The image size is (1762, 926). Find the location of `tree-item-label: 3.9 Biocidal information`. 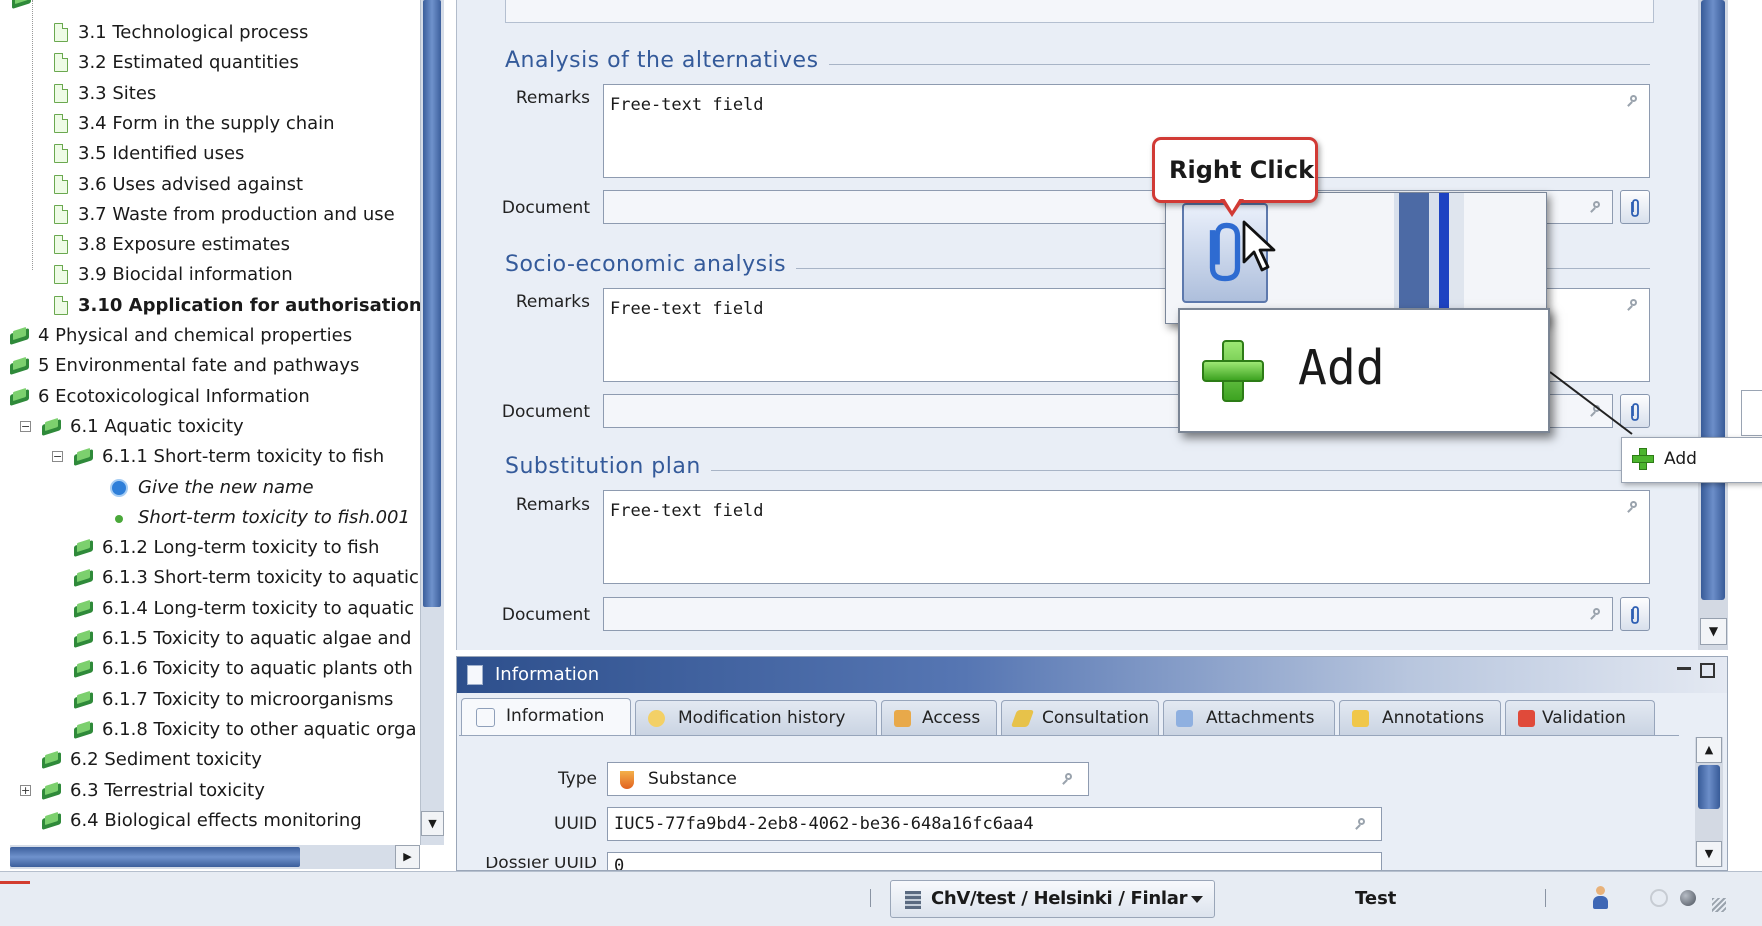

tree-item-label: 3.9 Biocidal information is located at coordinates (185, 274).